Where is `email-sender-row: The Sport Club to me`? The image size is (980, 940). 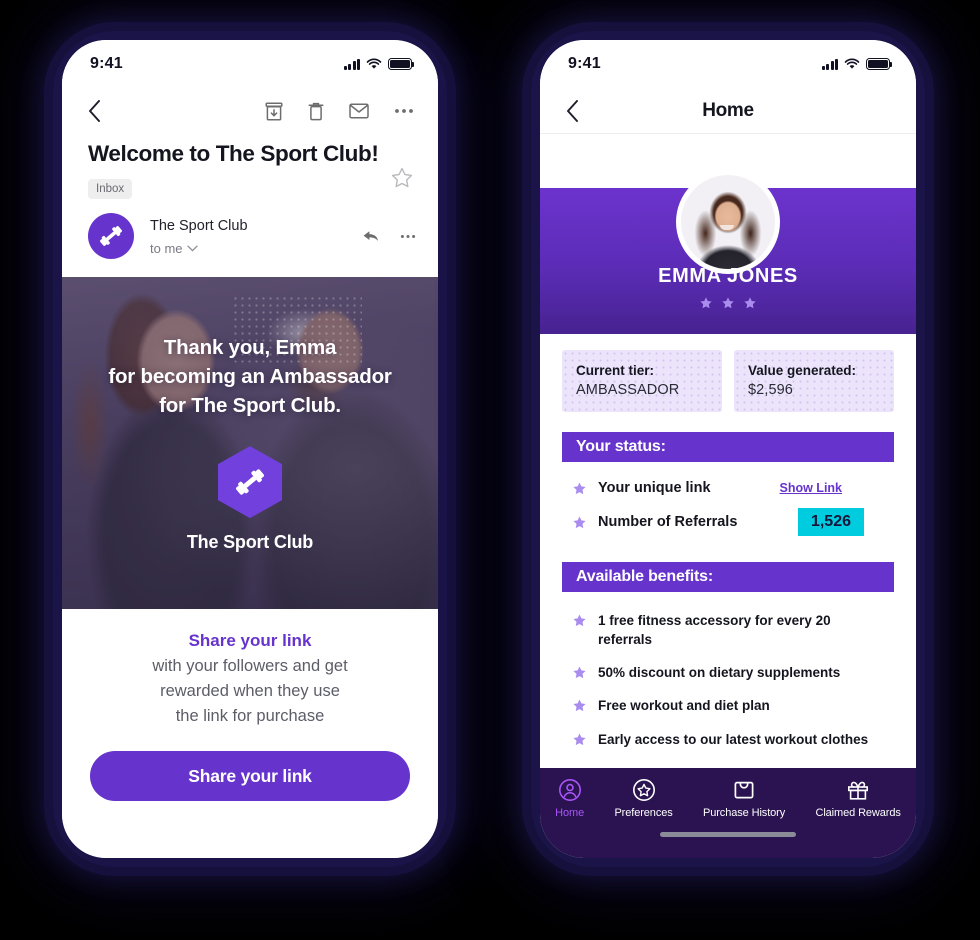 email-sender-row: The Sport Club to me is located at coordinates (250, 238).